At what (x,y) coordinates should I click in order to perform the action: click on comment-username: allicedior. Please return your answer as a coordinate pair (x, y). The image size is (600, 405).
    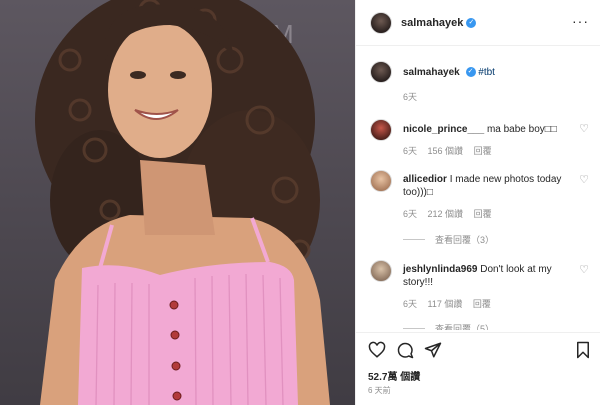
    Looking at the image, I should click on (425, 179).